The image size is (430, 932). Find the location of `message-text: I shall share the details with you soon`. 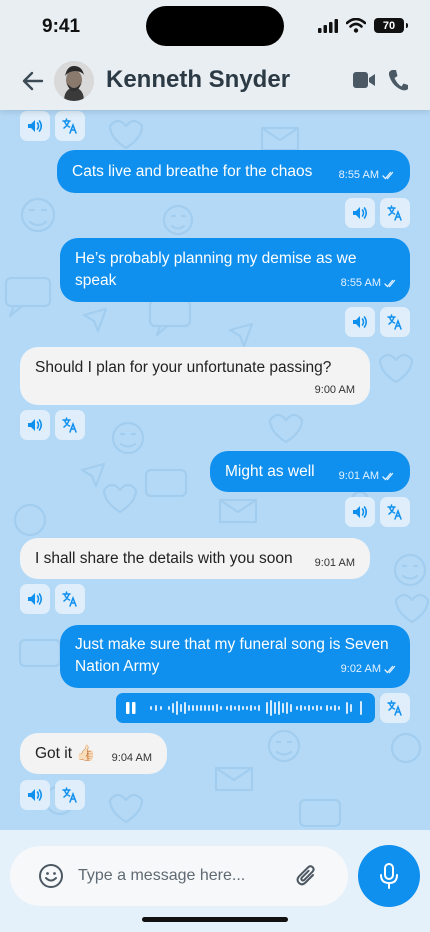

message-text: I shall share the details with you soon is located at coordinates (164, 558).